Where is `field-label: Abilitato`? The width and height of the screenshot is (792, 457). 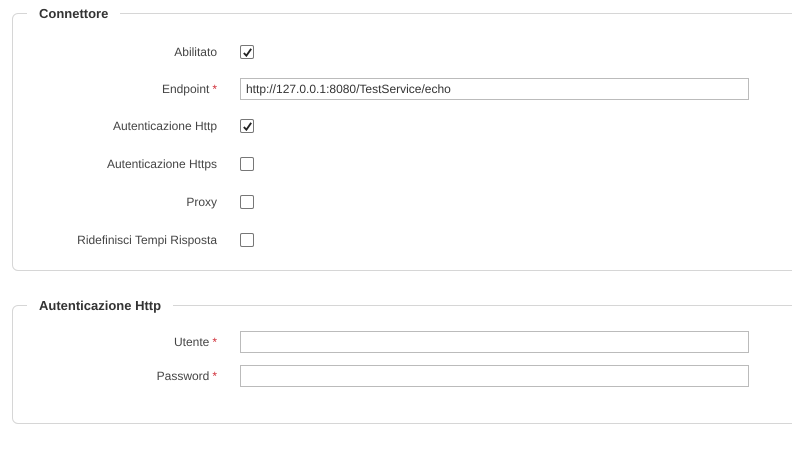 field-label: Abilitato is located at coordinates (195, 52).